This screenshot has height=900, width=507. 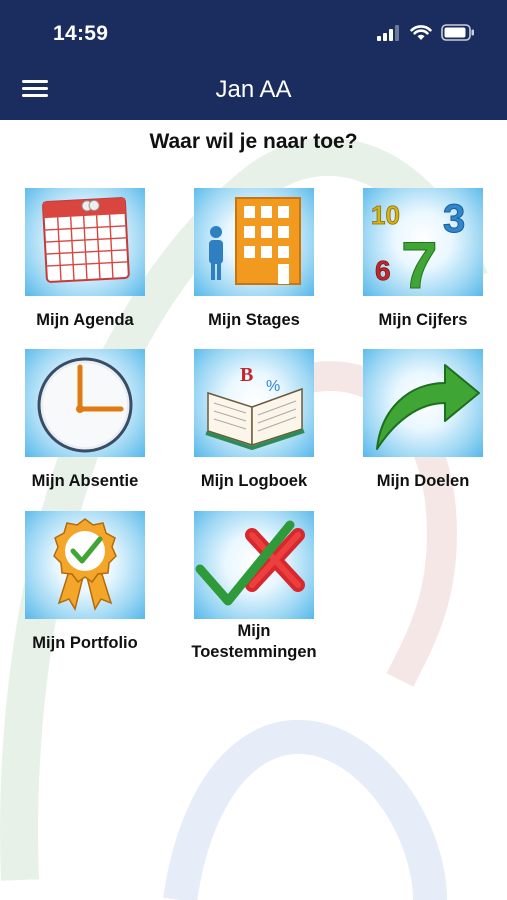 What do you see at coordinates (383, 270) in the screenshot?
I see `svg-text: 6` at bounding box center [383, 270].